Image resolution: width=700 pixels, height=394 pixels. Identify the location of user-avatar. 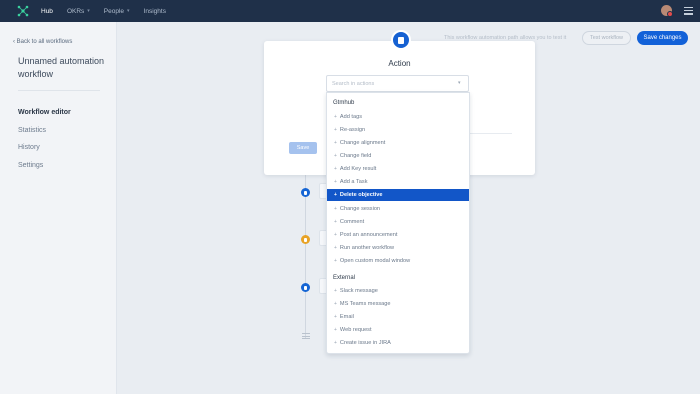
(667, 11).